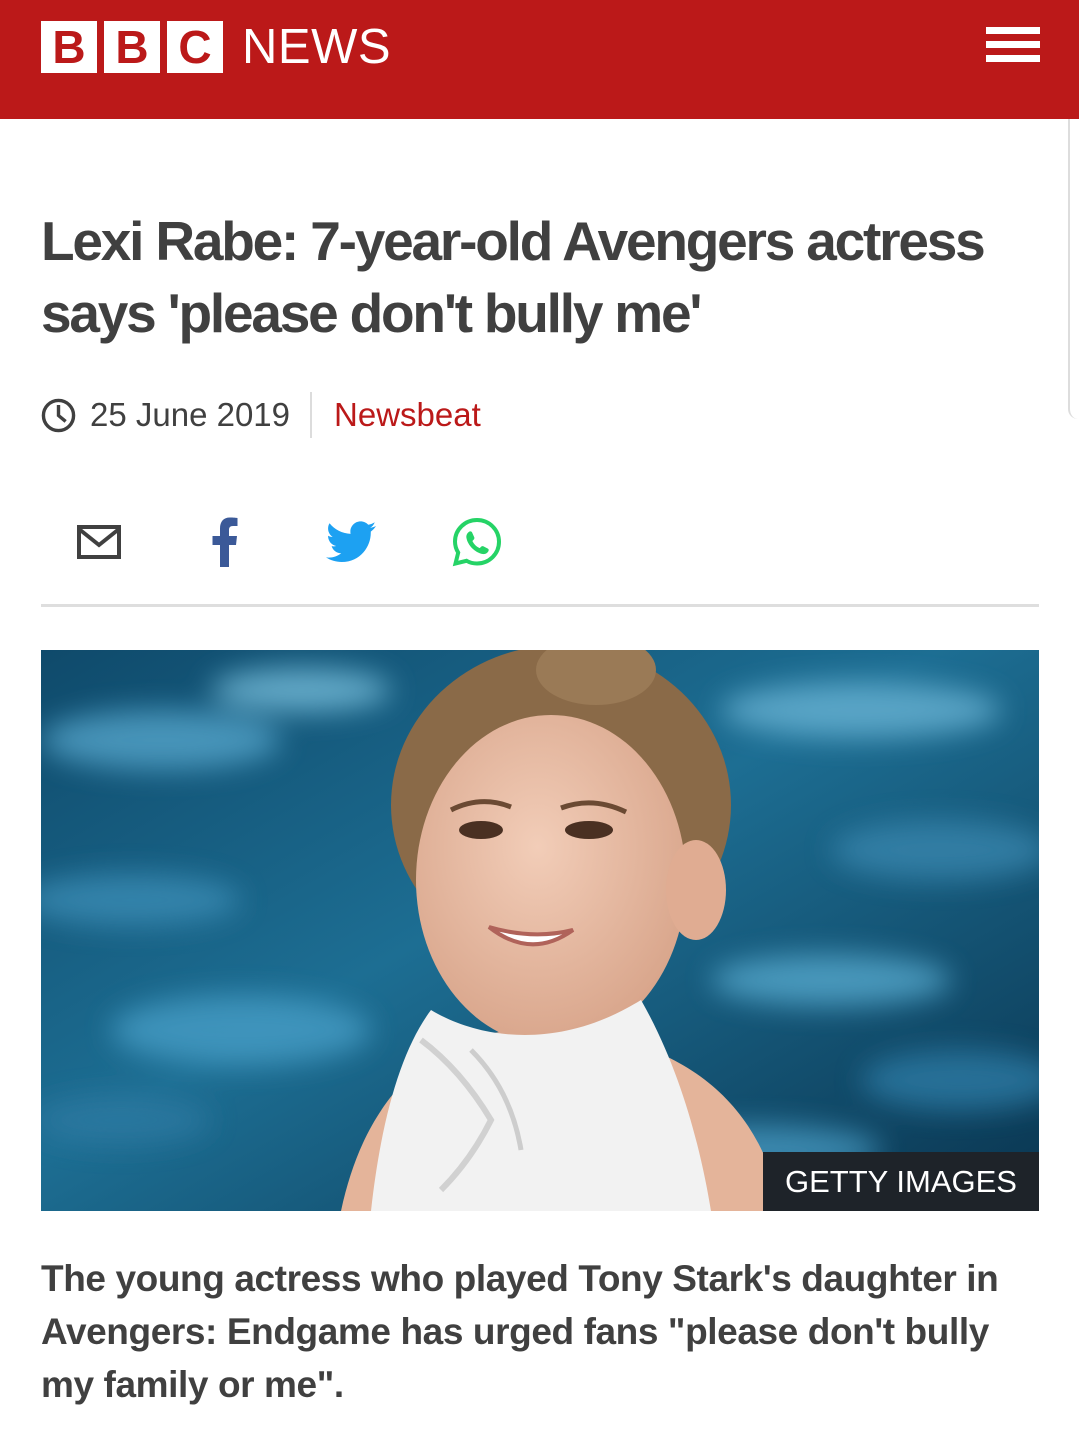 Image resolution: width=1079 pixels, height=1439 pixels. What do you see at coordinates (901, 1181) in the screenshot?
I see `image-credit: GETTY IMAGES` at bounding box center [901, 1181].